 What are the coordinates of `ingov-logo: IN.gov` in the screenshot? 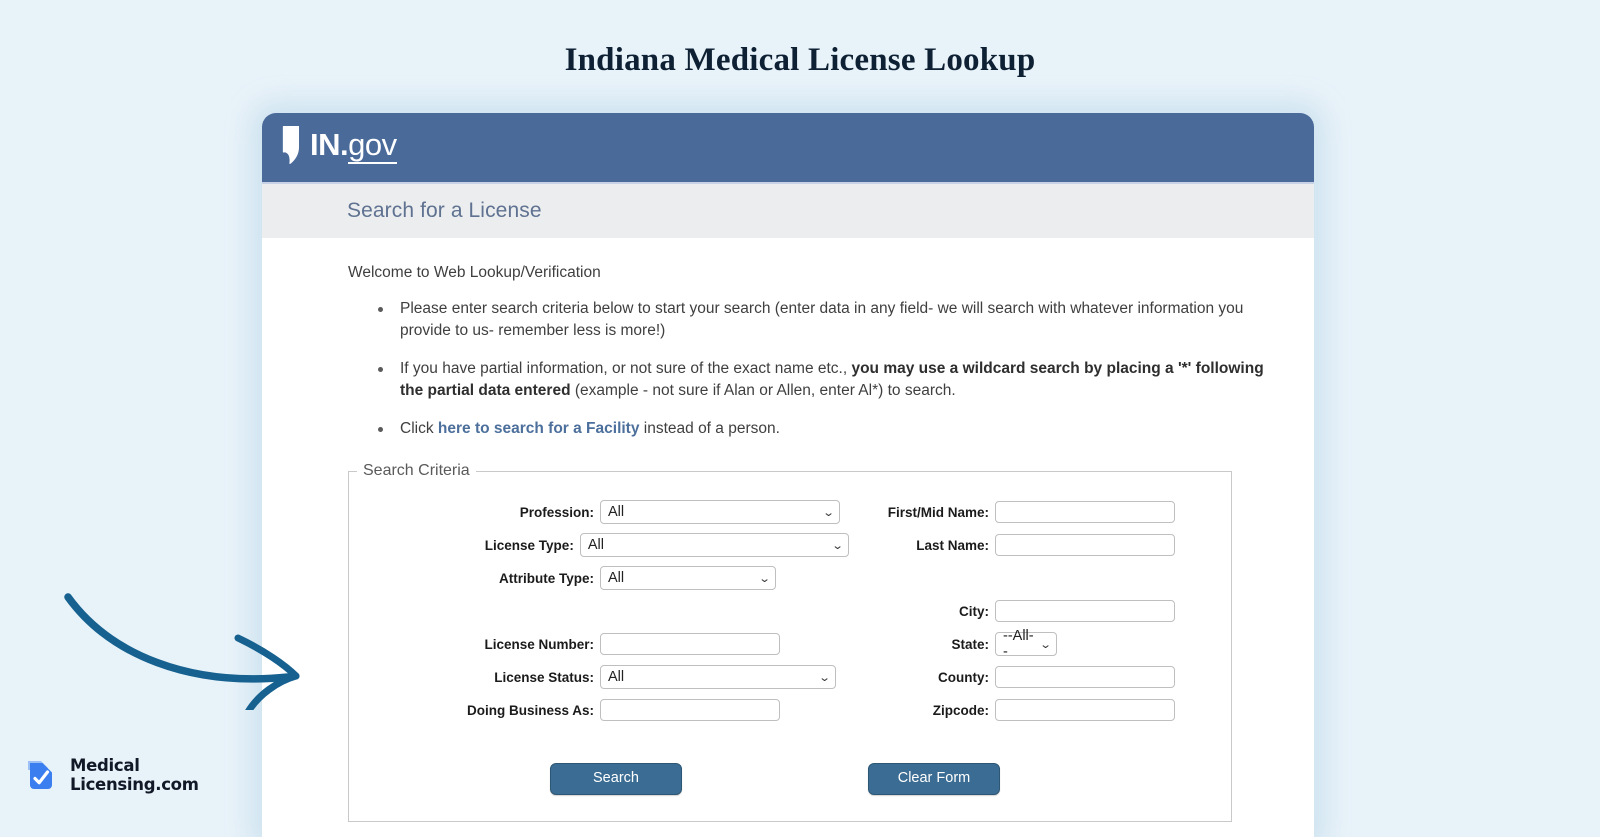 It's located at (338, 145).